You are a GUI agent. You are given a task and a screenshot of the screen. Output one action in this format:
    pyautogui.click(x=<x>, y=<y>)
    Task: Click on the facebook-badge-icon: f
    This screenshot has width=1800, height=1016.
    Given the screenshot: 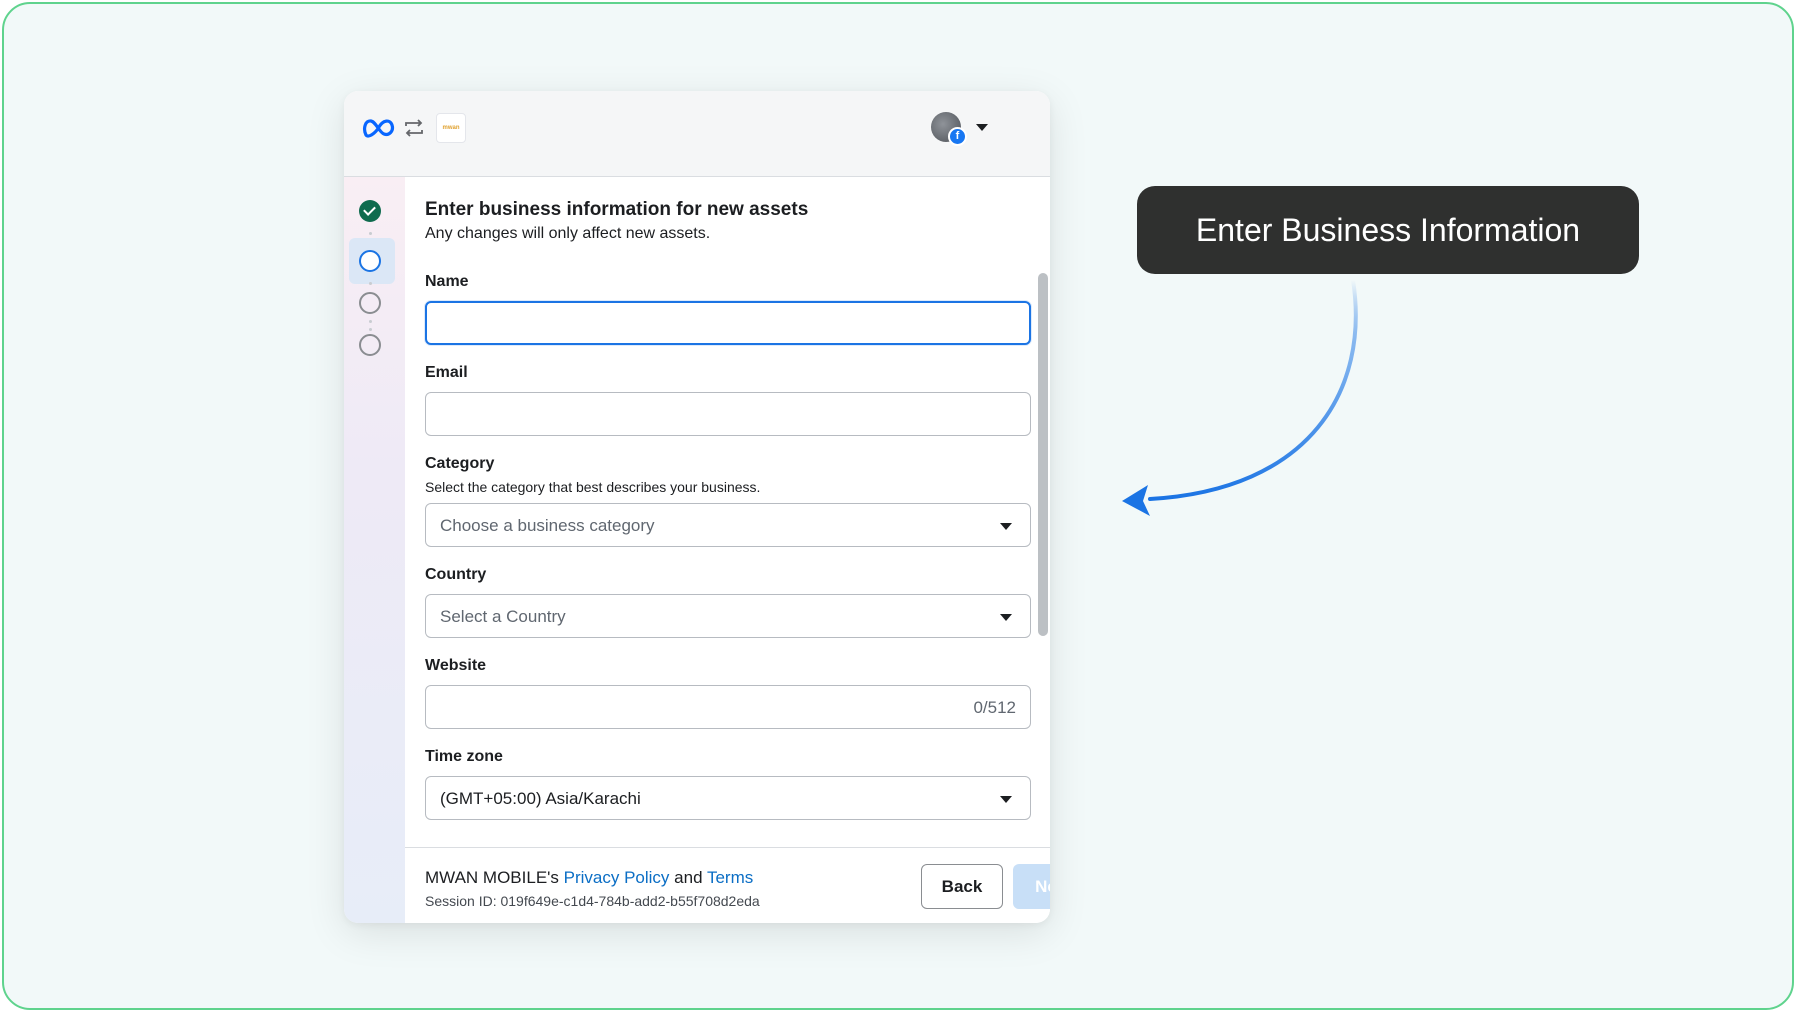 What is the action you would take?
    pyautogui.click(x=957, y=136)
    